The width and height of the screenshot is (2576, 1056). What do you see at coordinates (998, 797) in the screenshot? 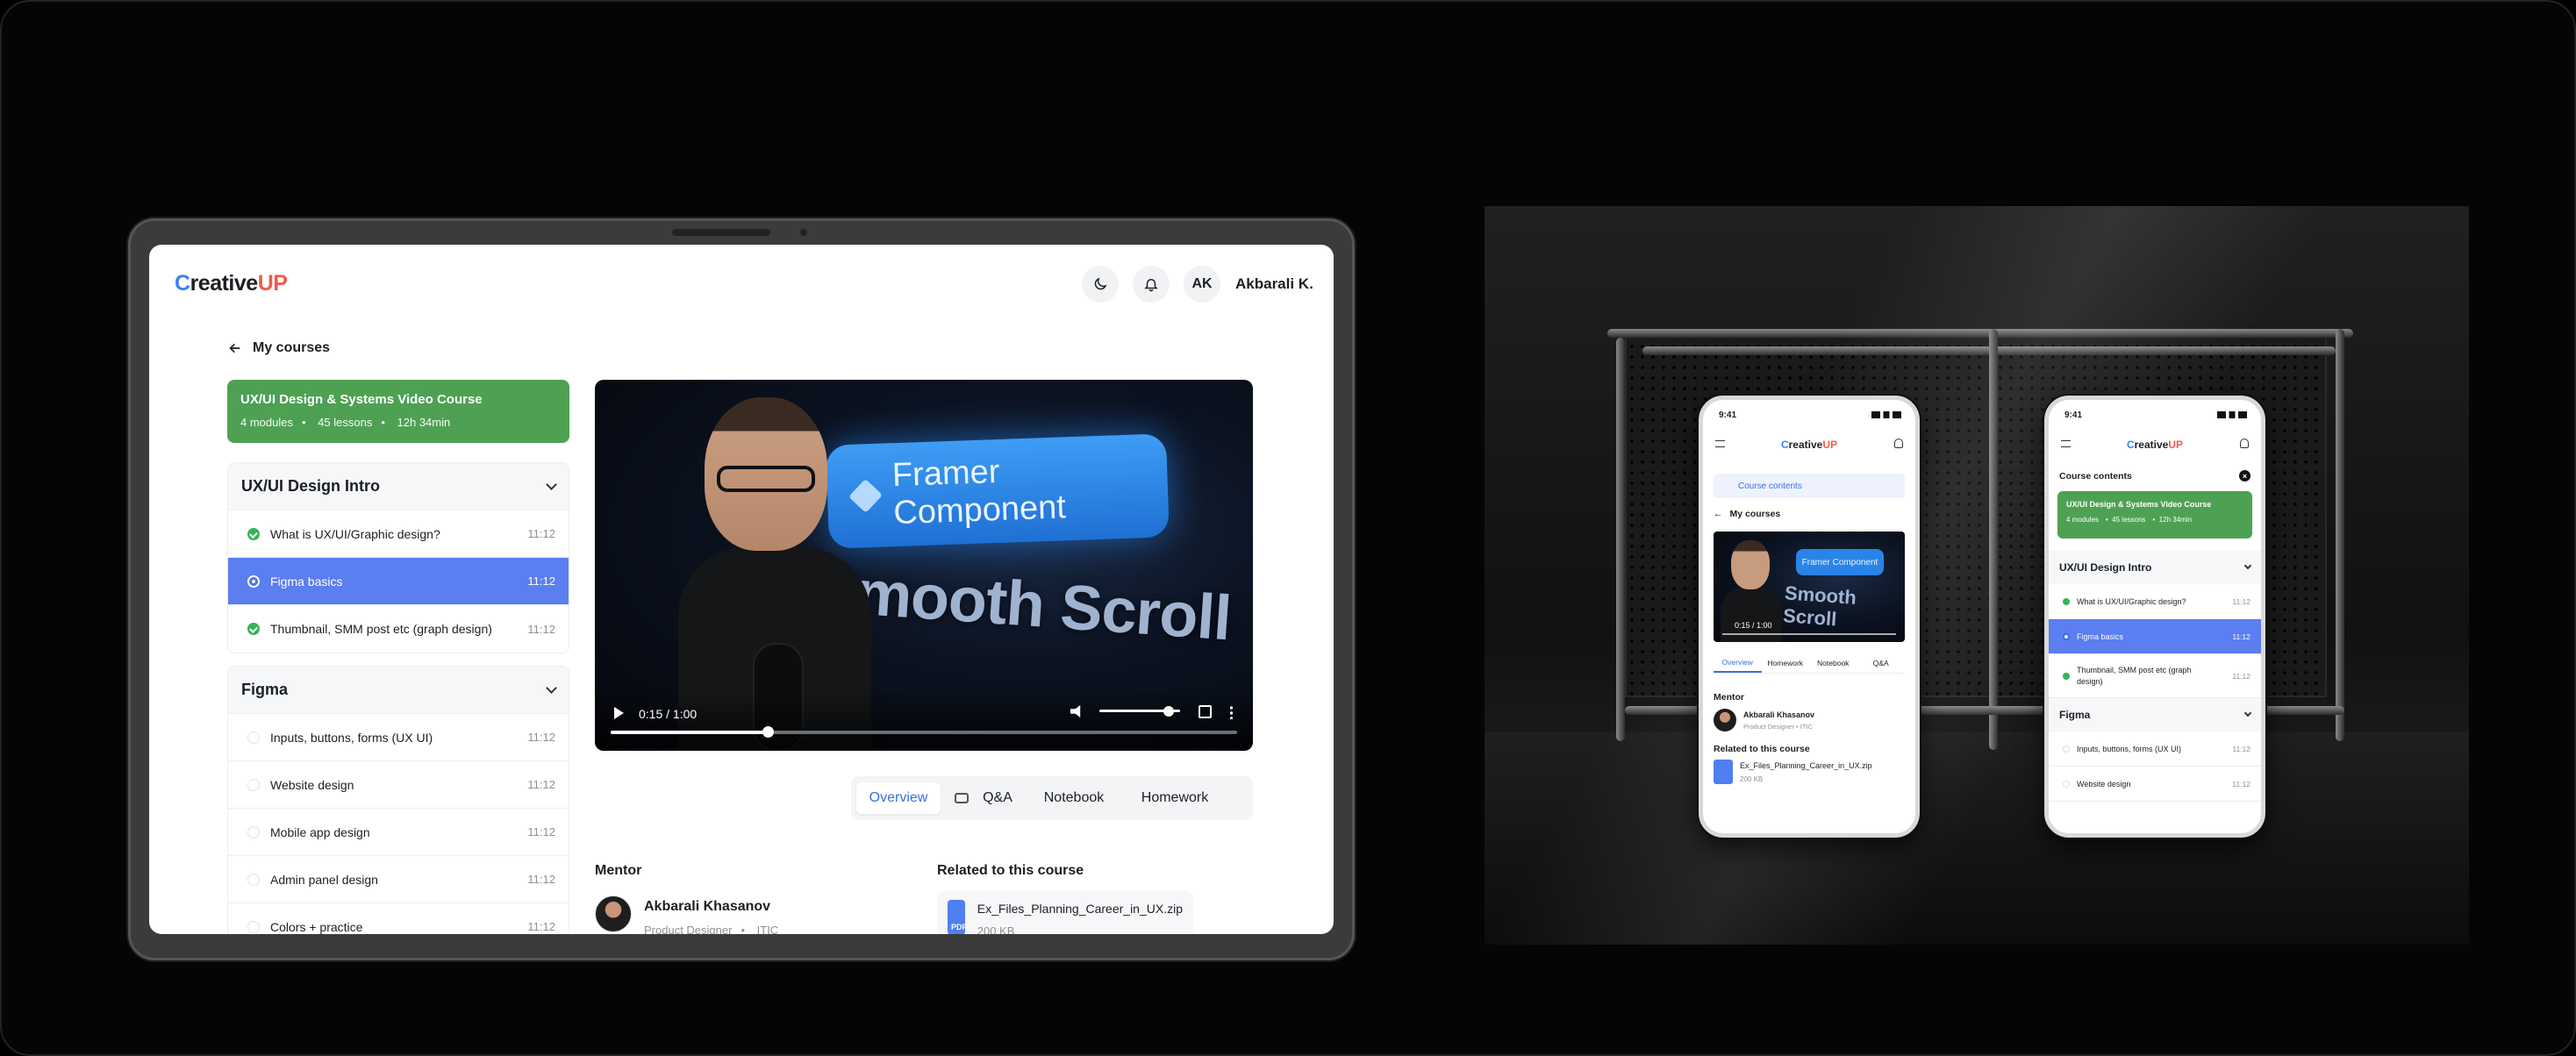
I see `tab-qa-label: Q&A` at bounding box center [998, 797].